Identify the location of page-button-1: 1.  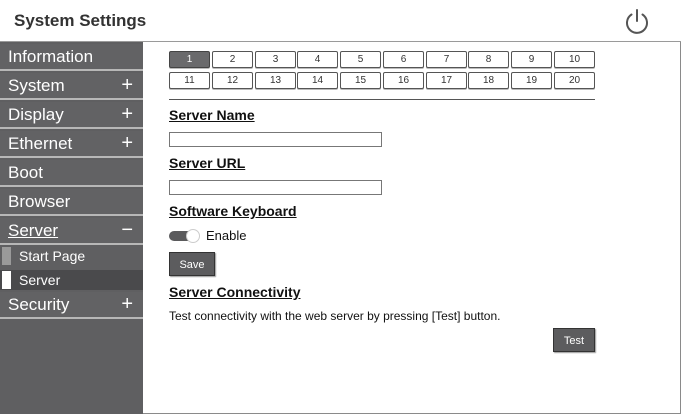
(189, 59).